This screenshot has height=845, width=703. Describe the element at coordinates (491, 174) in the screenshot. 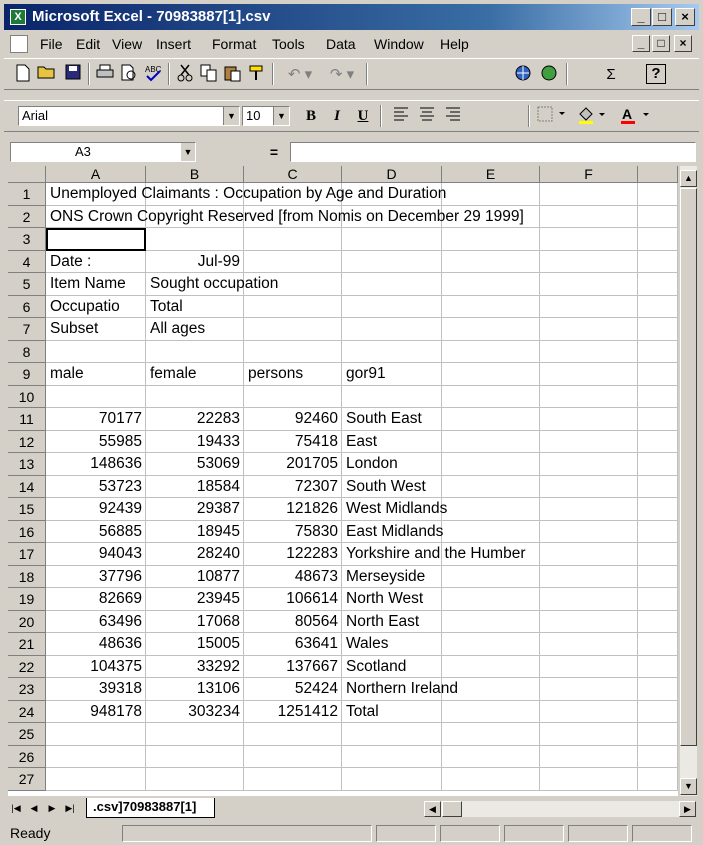

I see `column-header-e: E` at that location.